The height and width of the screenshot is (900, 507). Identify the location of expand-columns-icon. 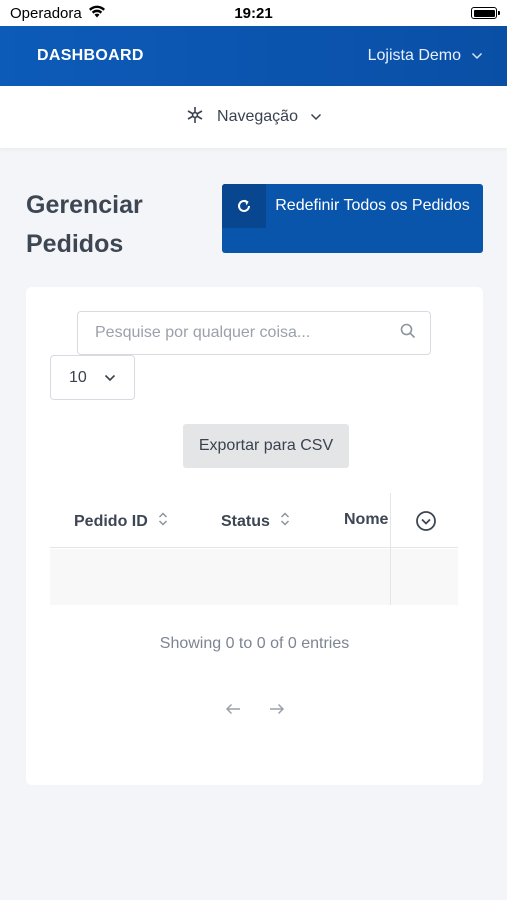
(426, 523).